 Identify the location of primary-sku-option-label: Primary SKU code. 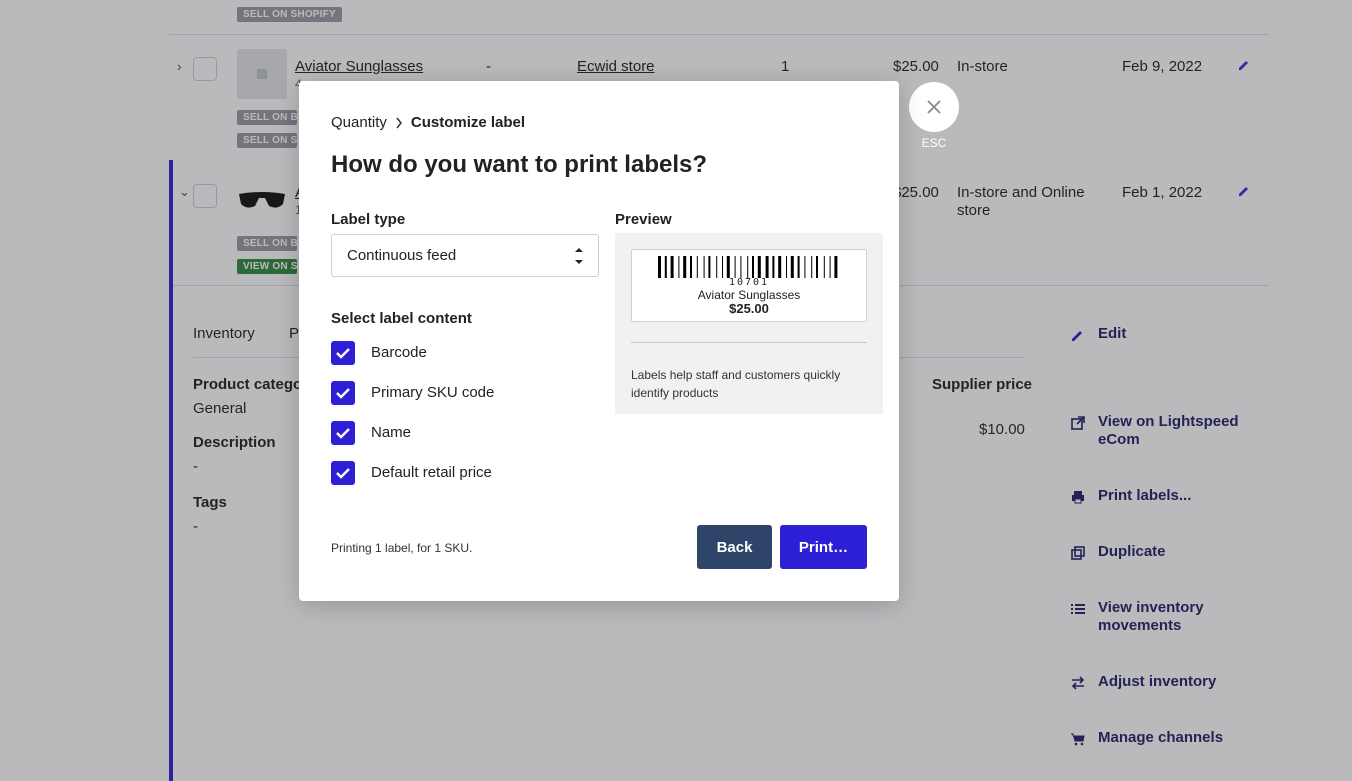
(432, 392).